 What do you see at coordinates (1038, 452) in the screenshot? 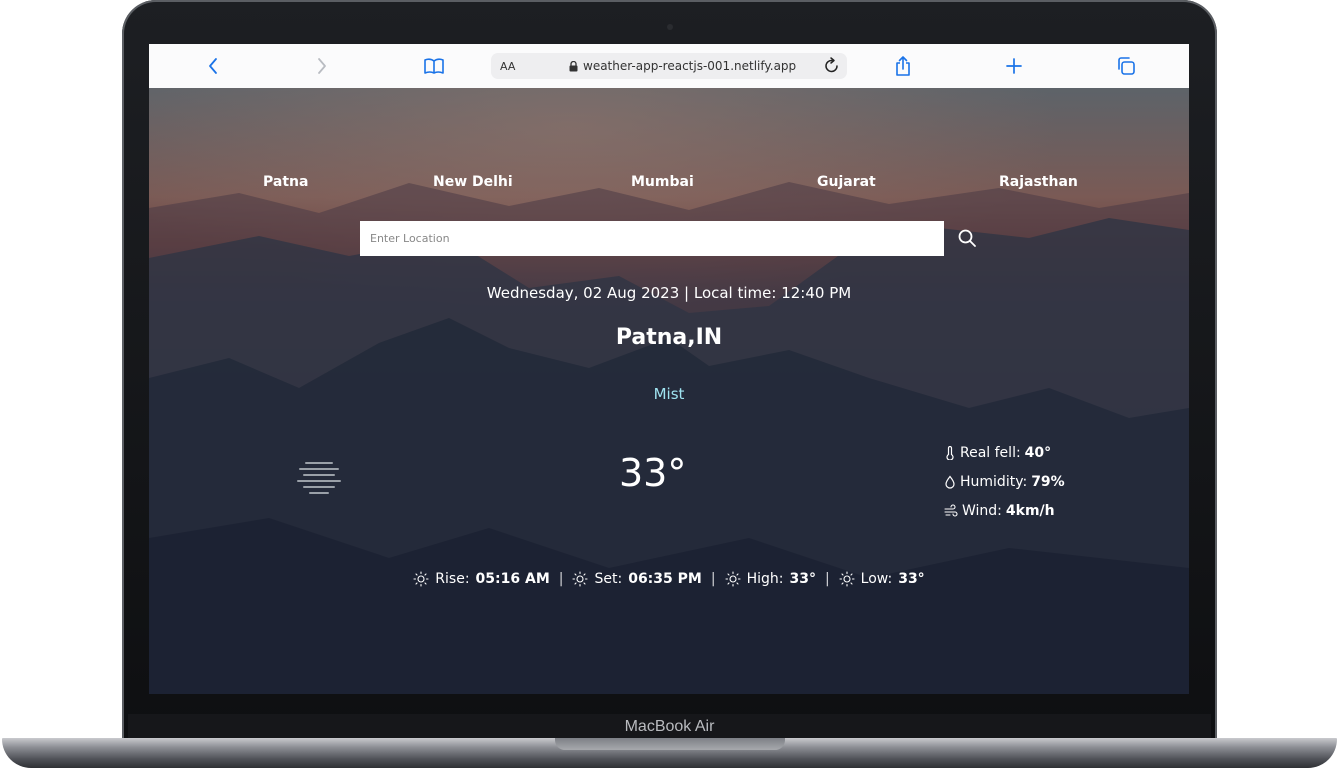
I see `real-feel-value: 40°` at bounding box center [1038, 452].